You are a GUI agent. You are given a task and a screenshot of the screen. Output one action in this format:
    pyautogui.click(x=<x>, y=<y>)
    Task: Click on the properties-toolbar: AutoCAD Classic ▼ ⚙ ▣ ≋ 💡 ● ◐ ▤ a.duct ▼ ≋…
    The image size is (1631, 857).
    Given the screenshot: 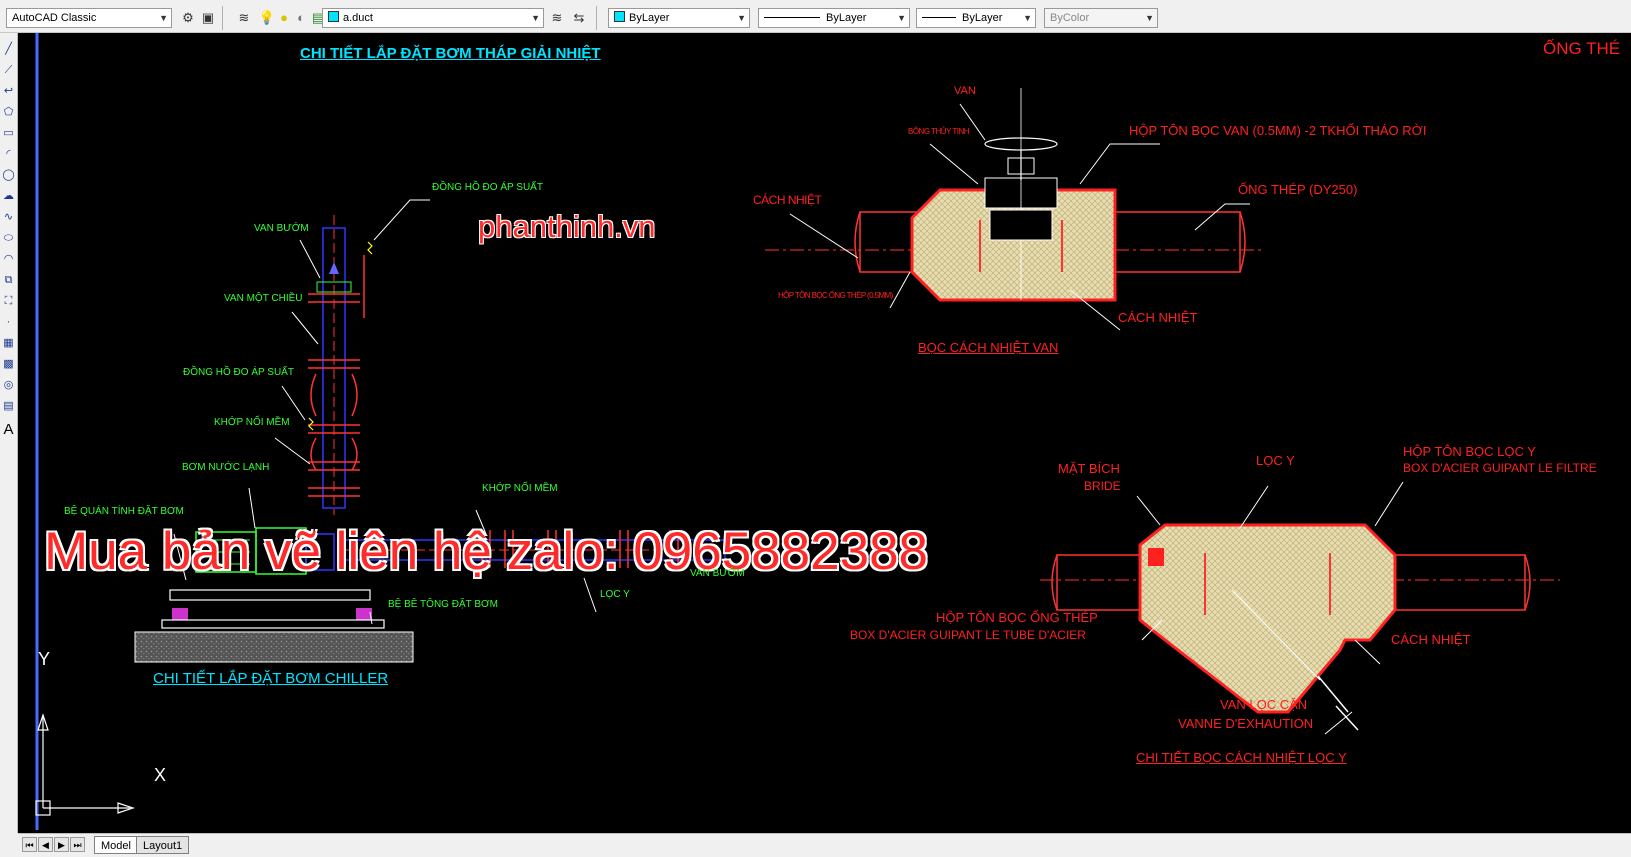 What is the action you would take?
    pyautogui.click(x=815, y=16)
    